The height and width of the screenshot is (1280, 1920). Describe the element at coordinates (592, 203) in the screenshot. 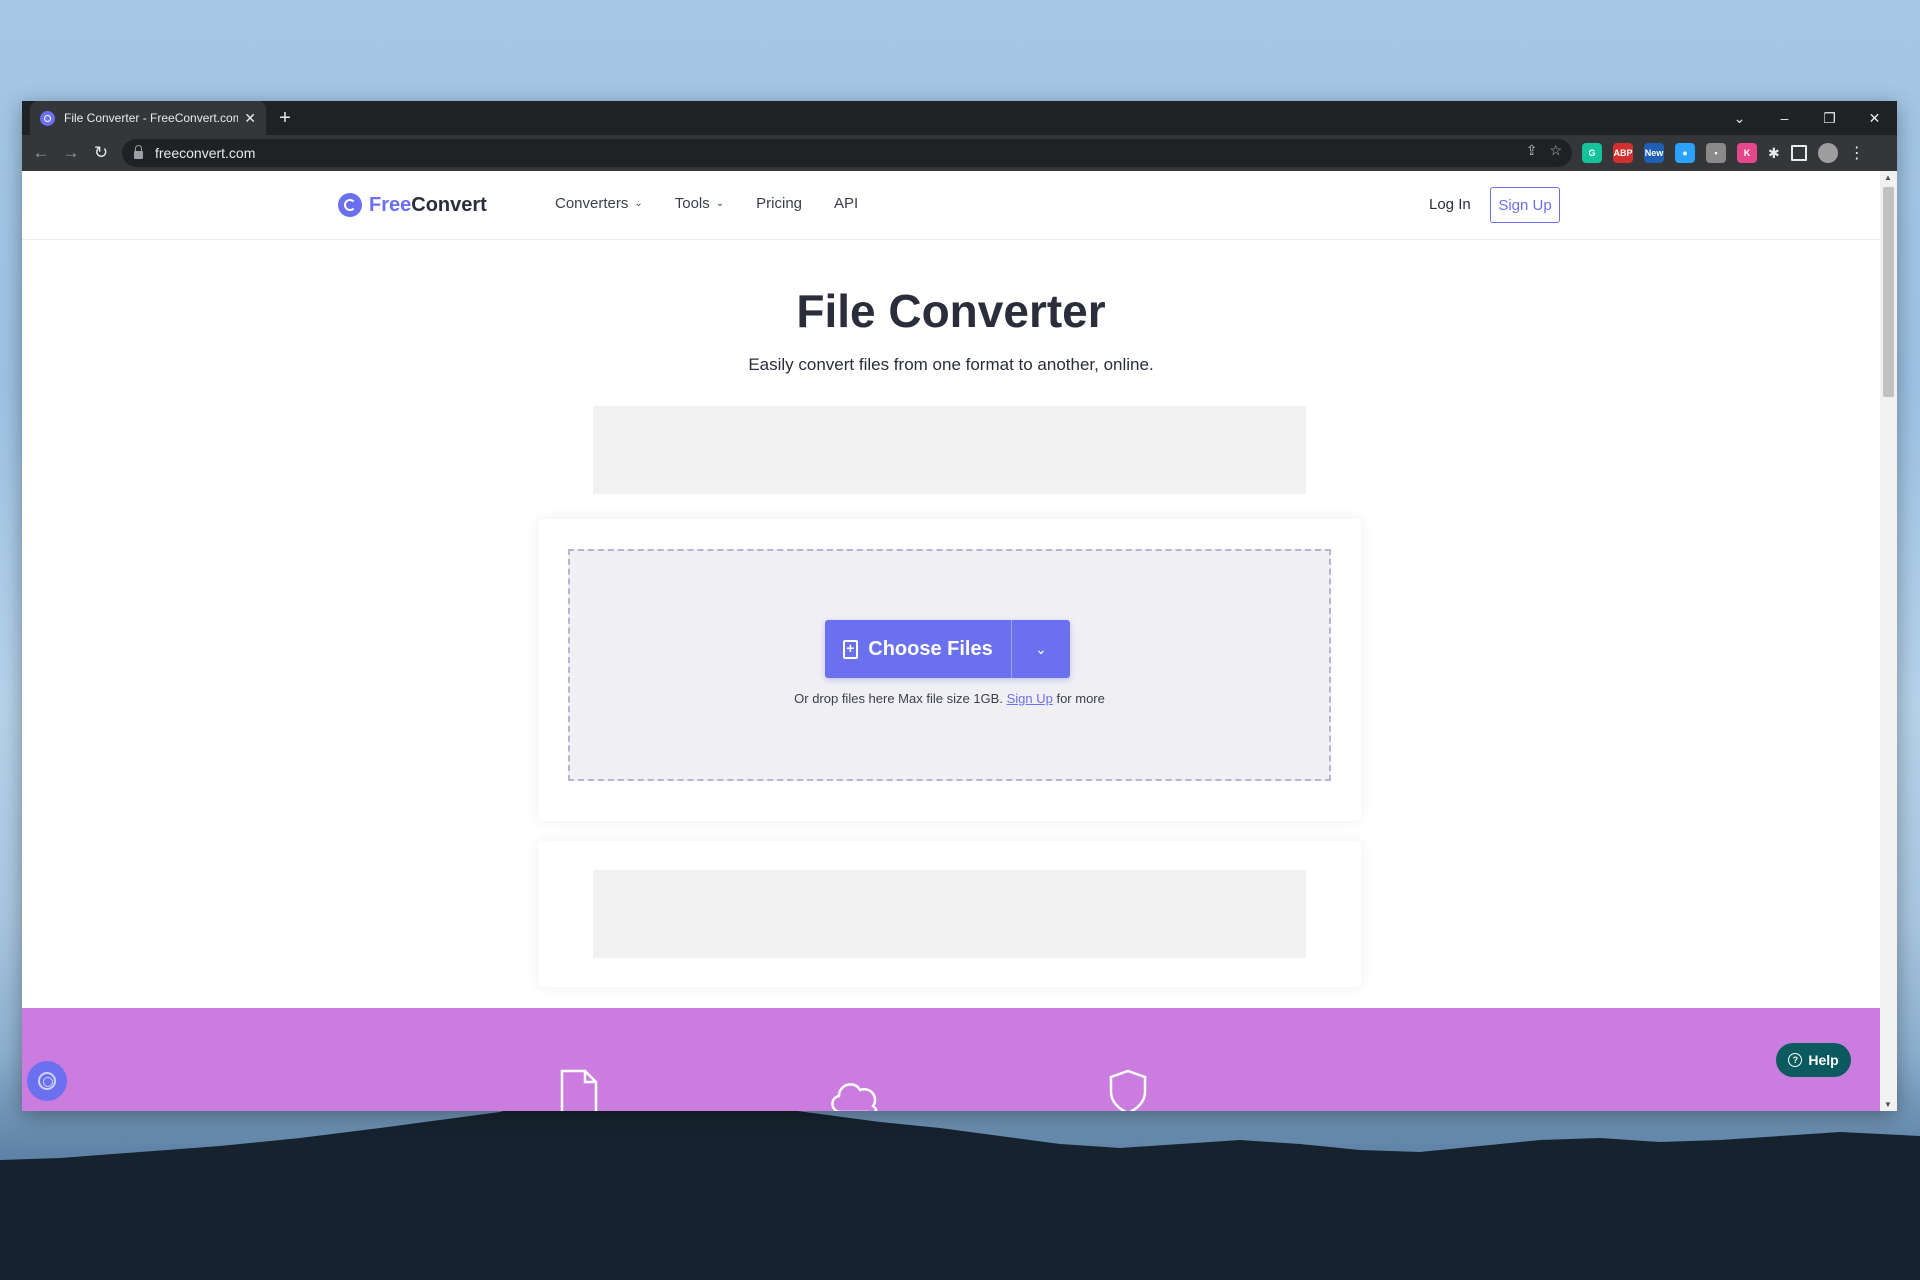

I see `nav-converters-label: Converters` at that location.